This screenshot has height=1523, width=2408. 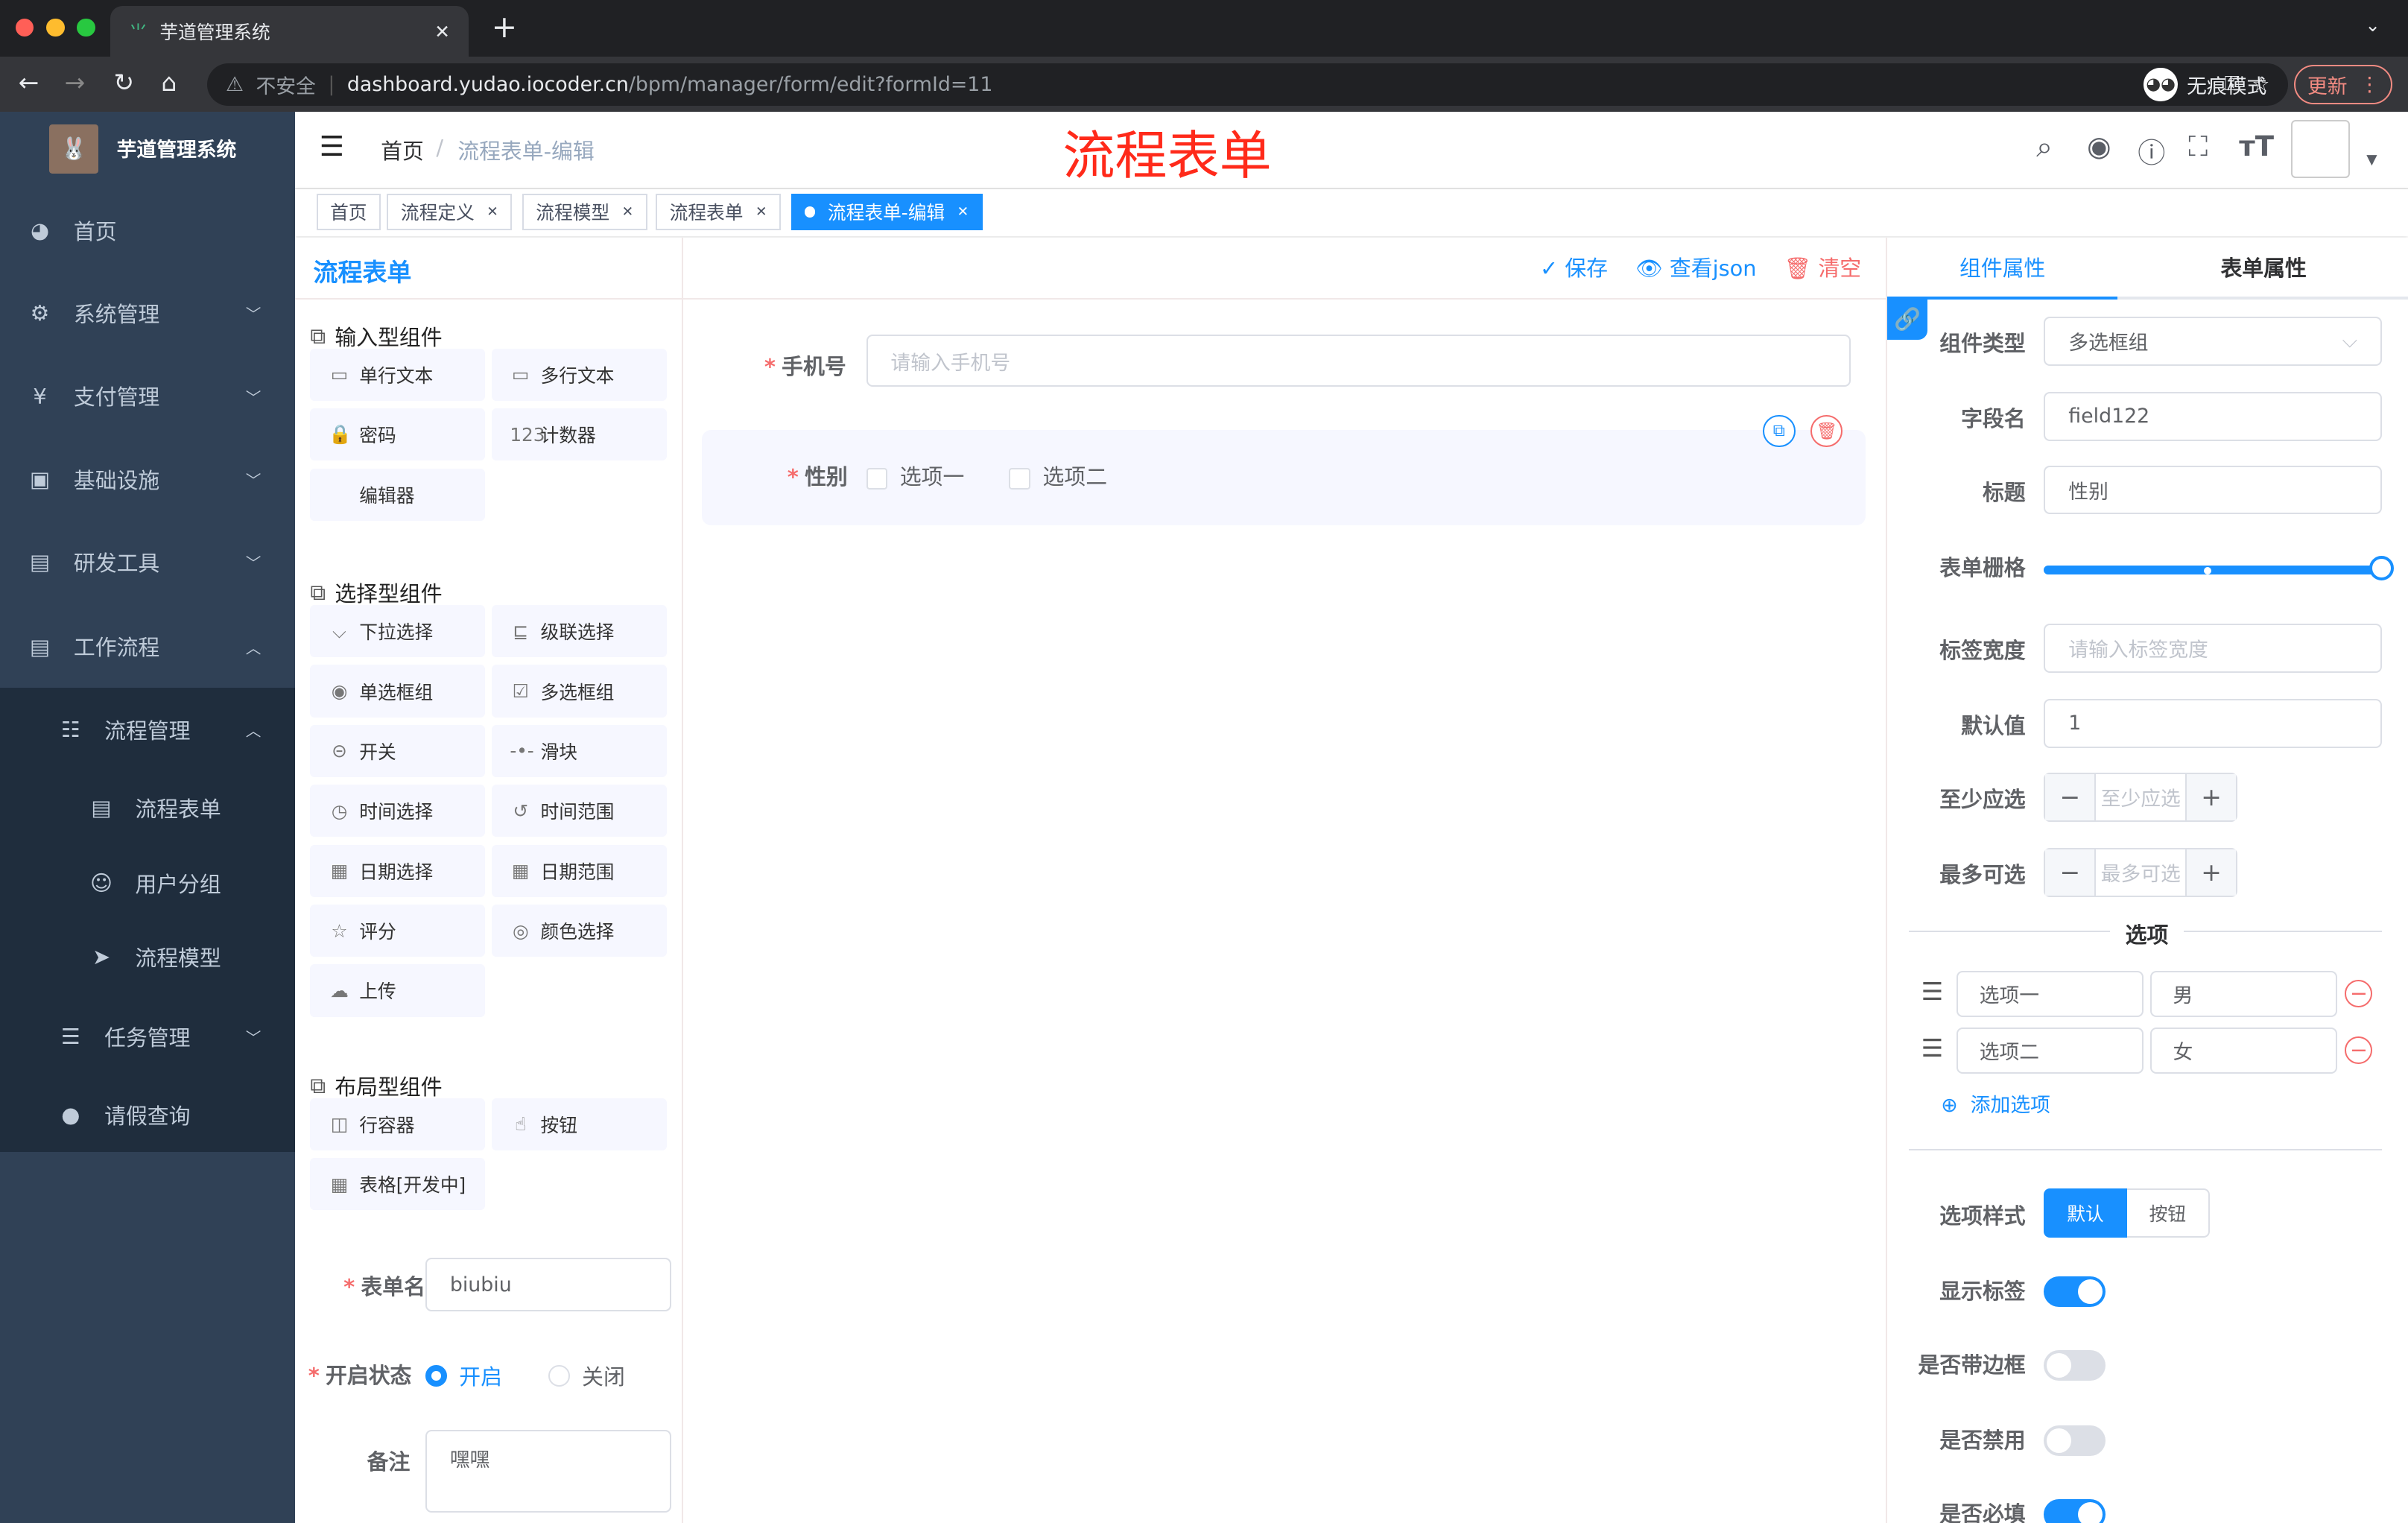 I want to click on caret-down-icon: ▼, so click(x=2371, y=160).